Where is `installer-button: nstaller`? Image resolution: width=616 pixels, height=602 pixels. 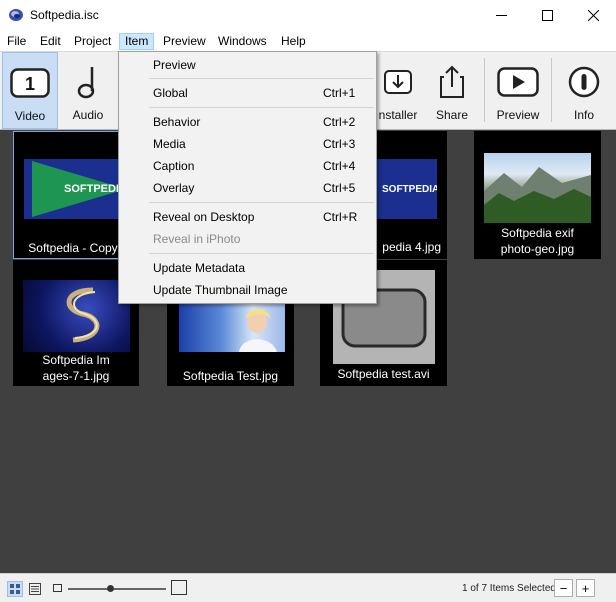
installer-button: nstaller is located at coordinates (398, 90).